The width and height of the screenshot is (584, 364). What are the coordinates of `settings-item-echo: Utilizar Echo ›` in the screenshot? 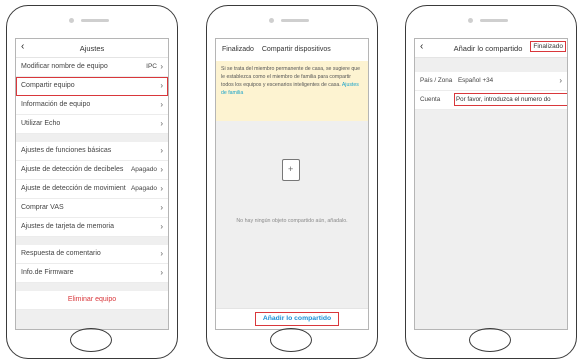 It's located at (92, 124).